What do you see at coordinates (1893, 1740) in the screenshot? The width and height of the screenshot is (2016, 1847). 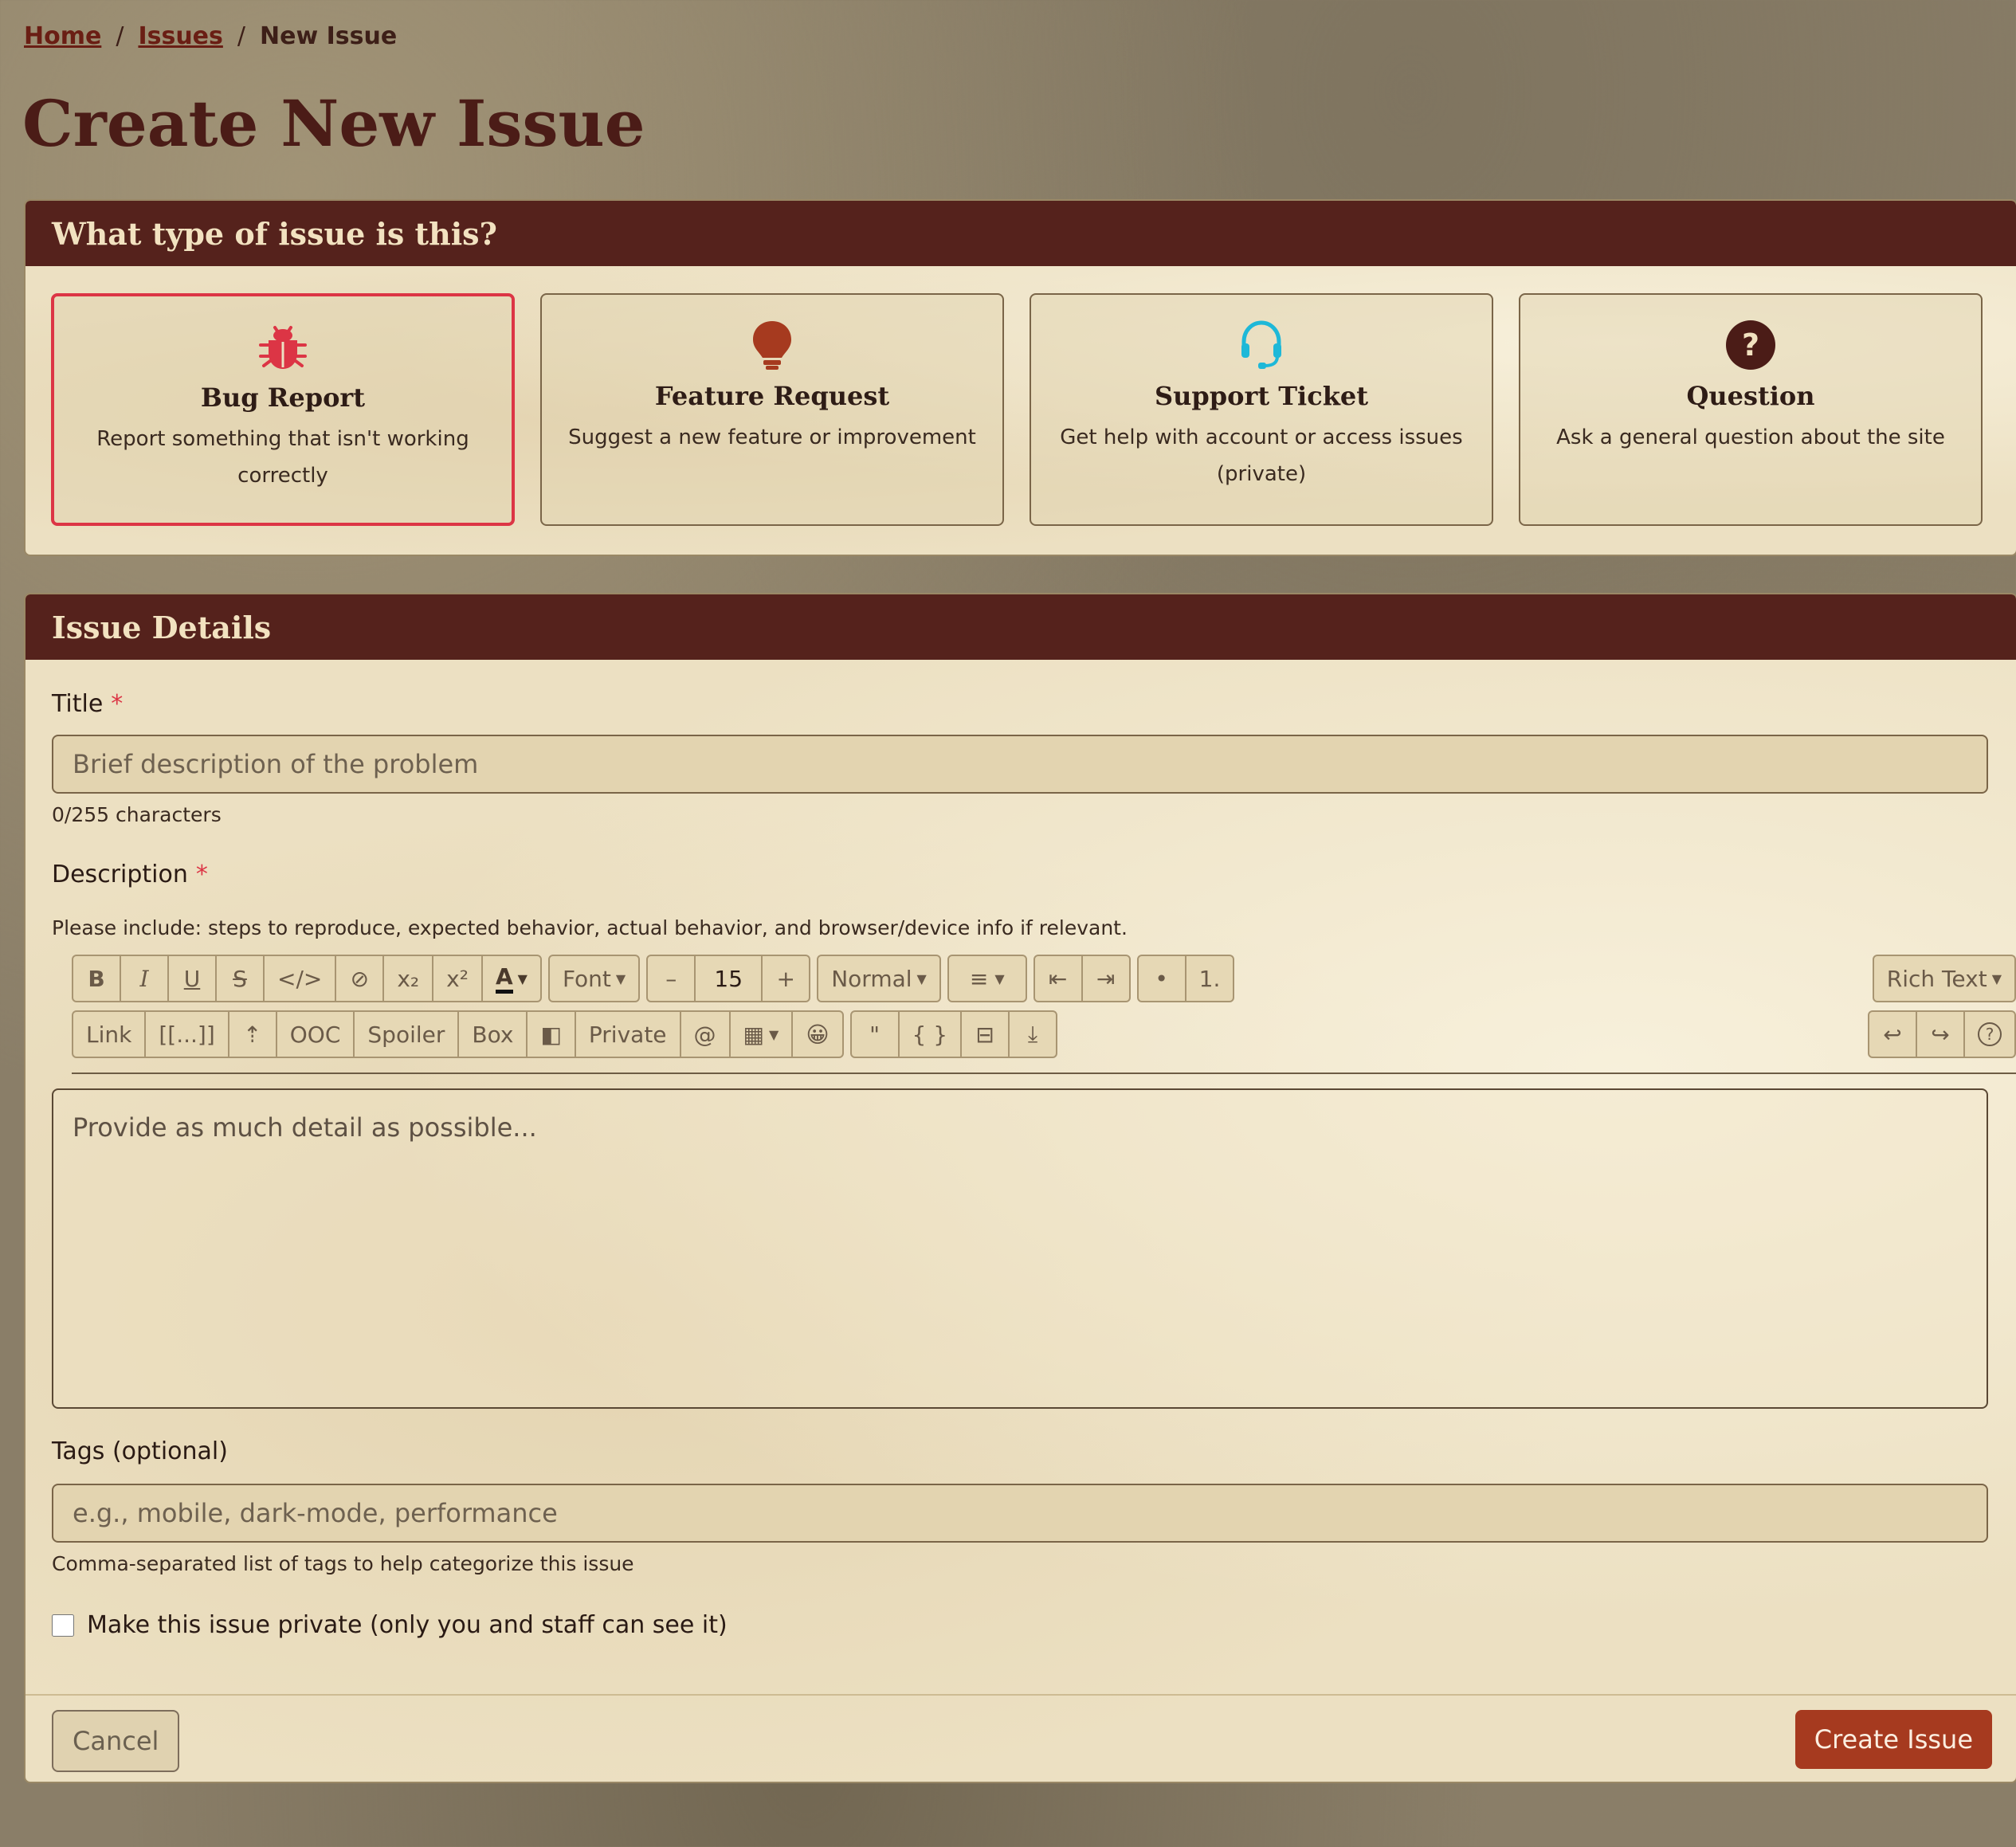 I see `create-issue-button: Create Issue` at bounding box center [1893, 1740].